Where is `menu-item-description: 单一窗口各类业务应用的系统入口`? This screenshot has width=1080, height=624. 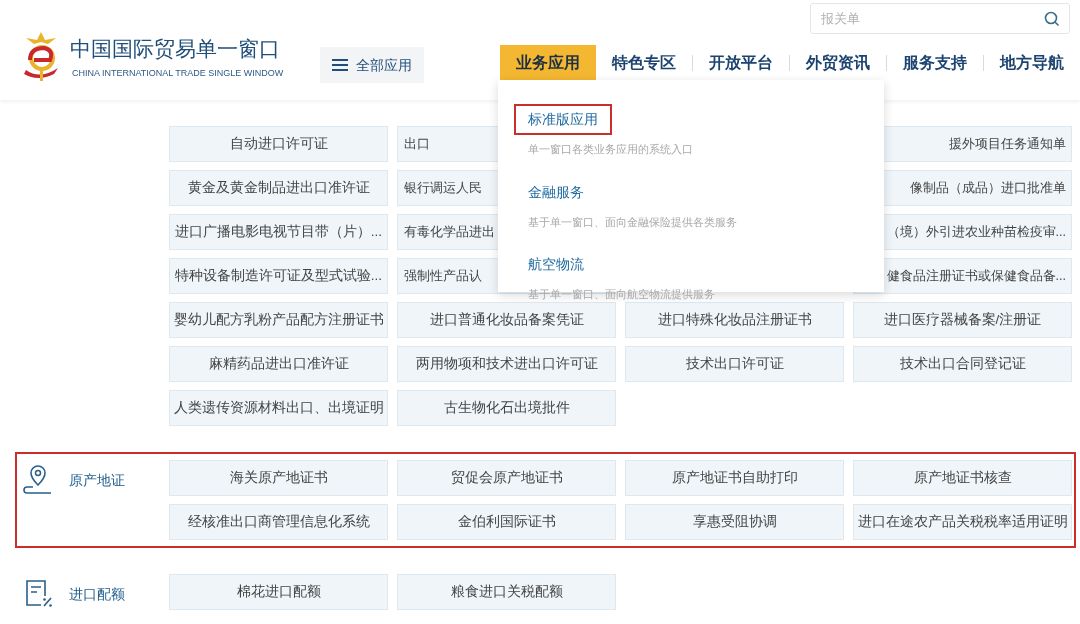
menu-item-description: 单一窗口各类业务应用的系统入口 is located at coordinates (610, 149).